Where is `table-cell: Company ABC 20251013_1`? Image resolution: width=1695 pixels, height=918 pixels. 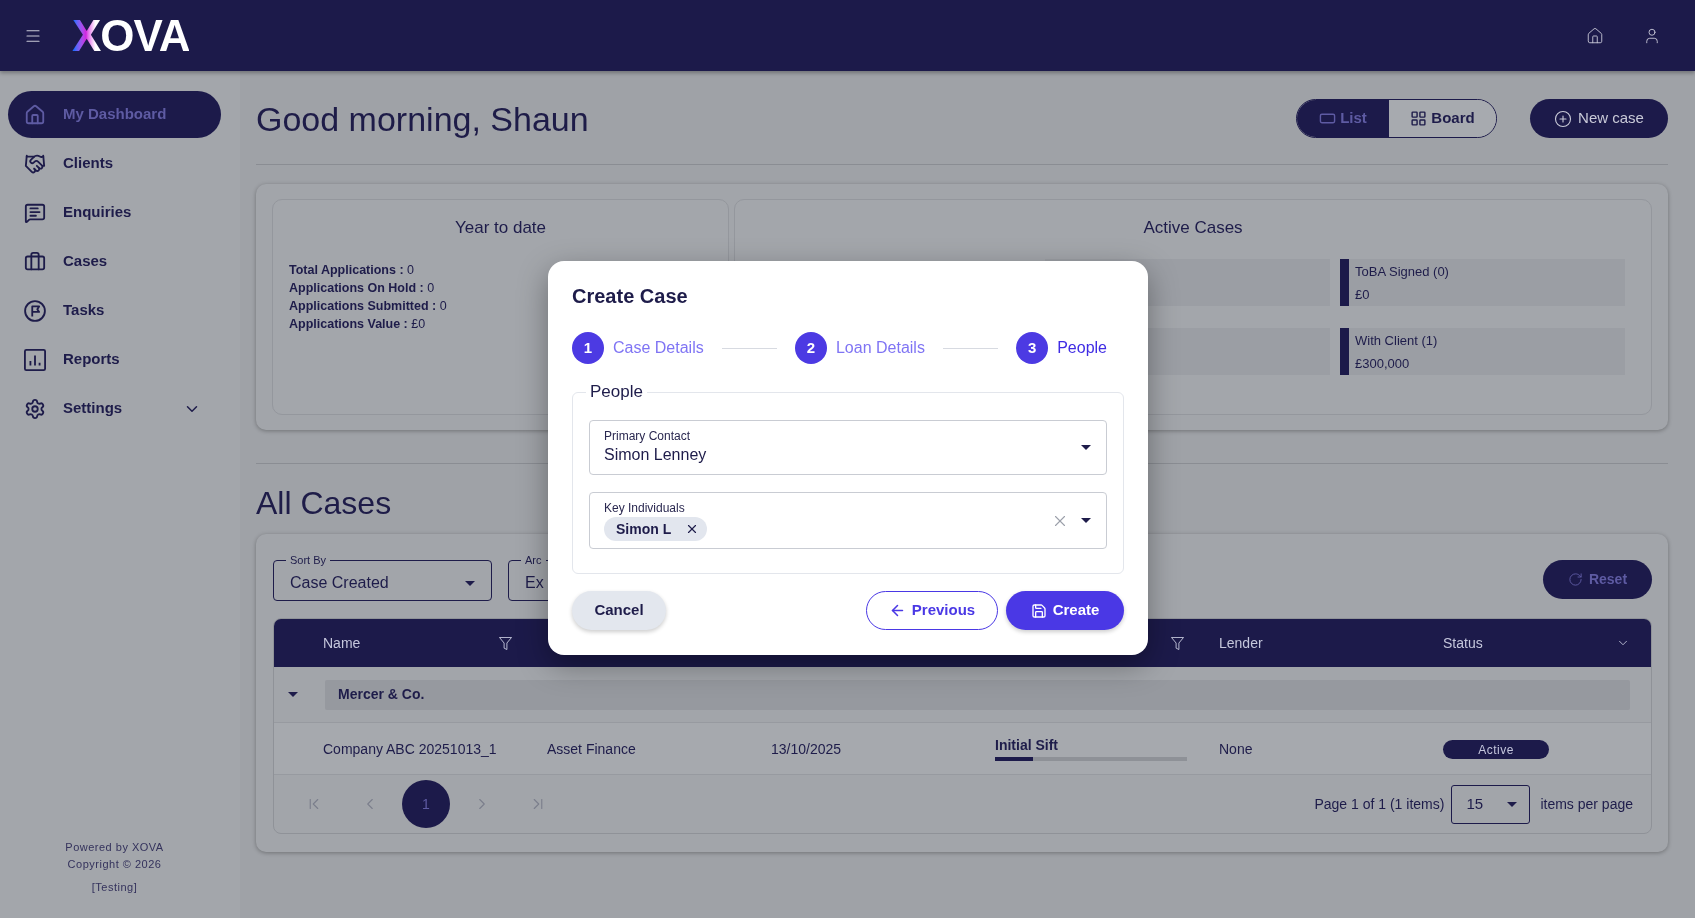 table-cell: Company ABC 20251013_1 is located at coordinates (410, 748).